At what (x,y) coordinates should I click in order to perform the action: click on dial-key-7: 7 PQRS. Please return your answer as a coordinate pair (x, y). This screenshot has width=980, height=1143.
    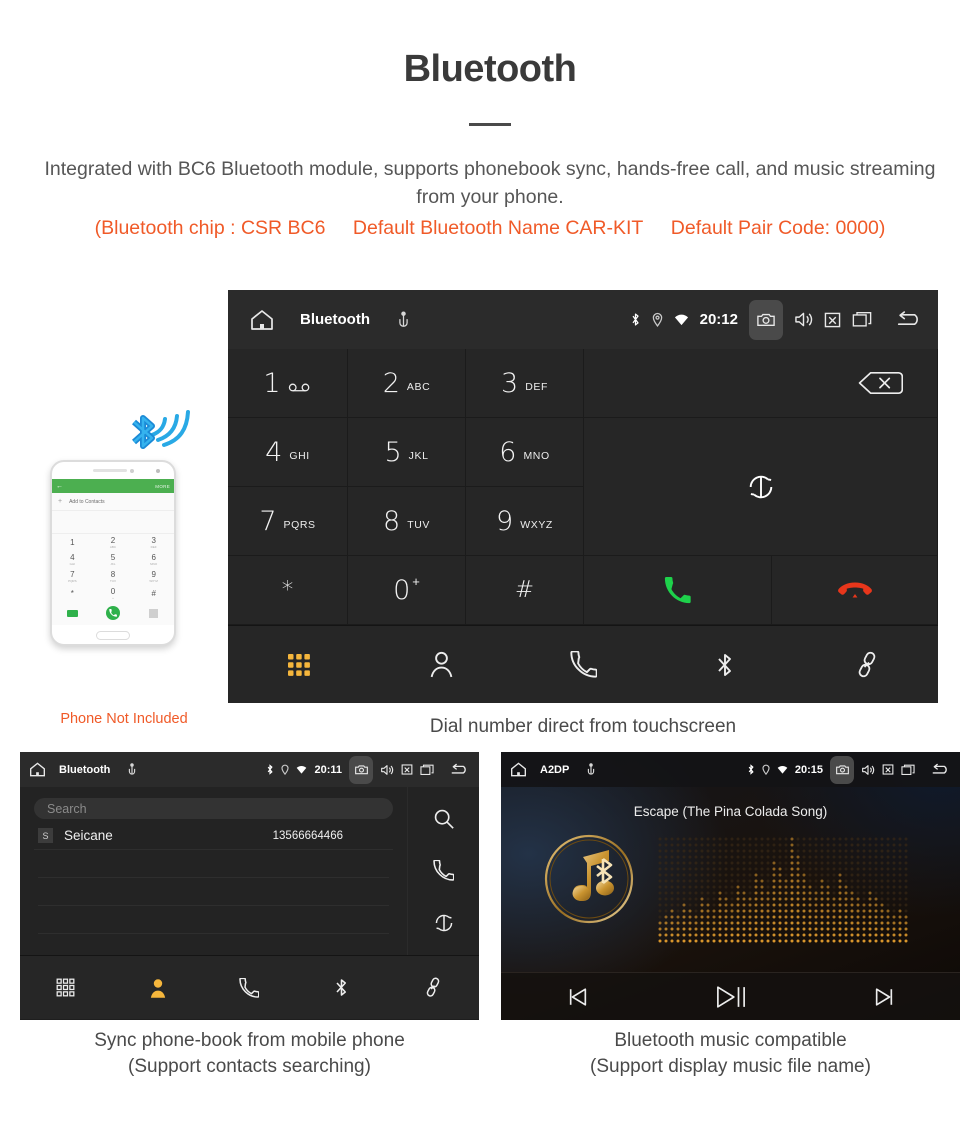
    Looking at the image, I should click on (288, 521).